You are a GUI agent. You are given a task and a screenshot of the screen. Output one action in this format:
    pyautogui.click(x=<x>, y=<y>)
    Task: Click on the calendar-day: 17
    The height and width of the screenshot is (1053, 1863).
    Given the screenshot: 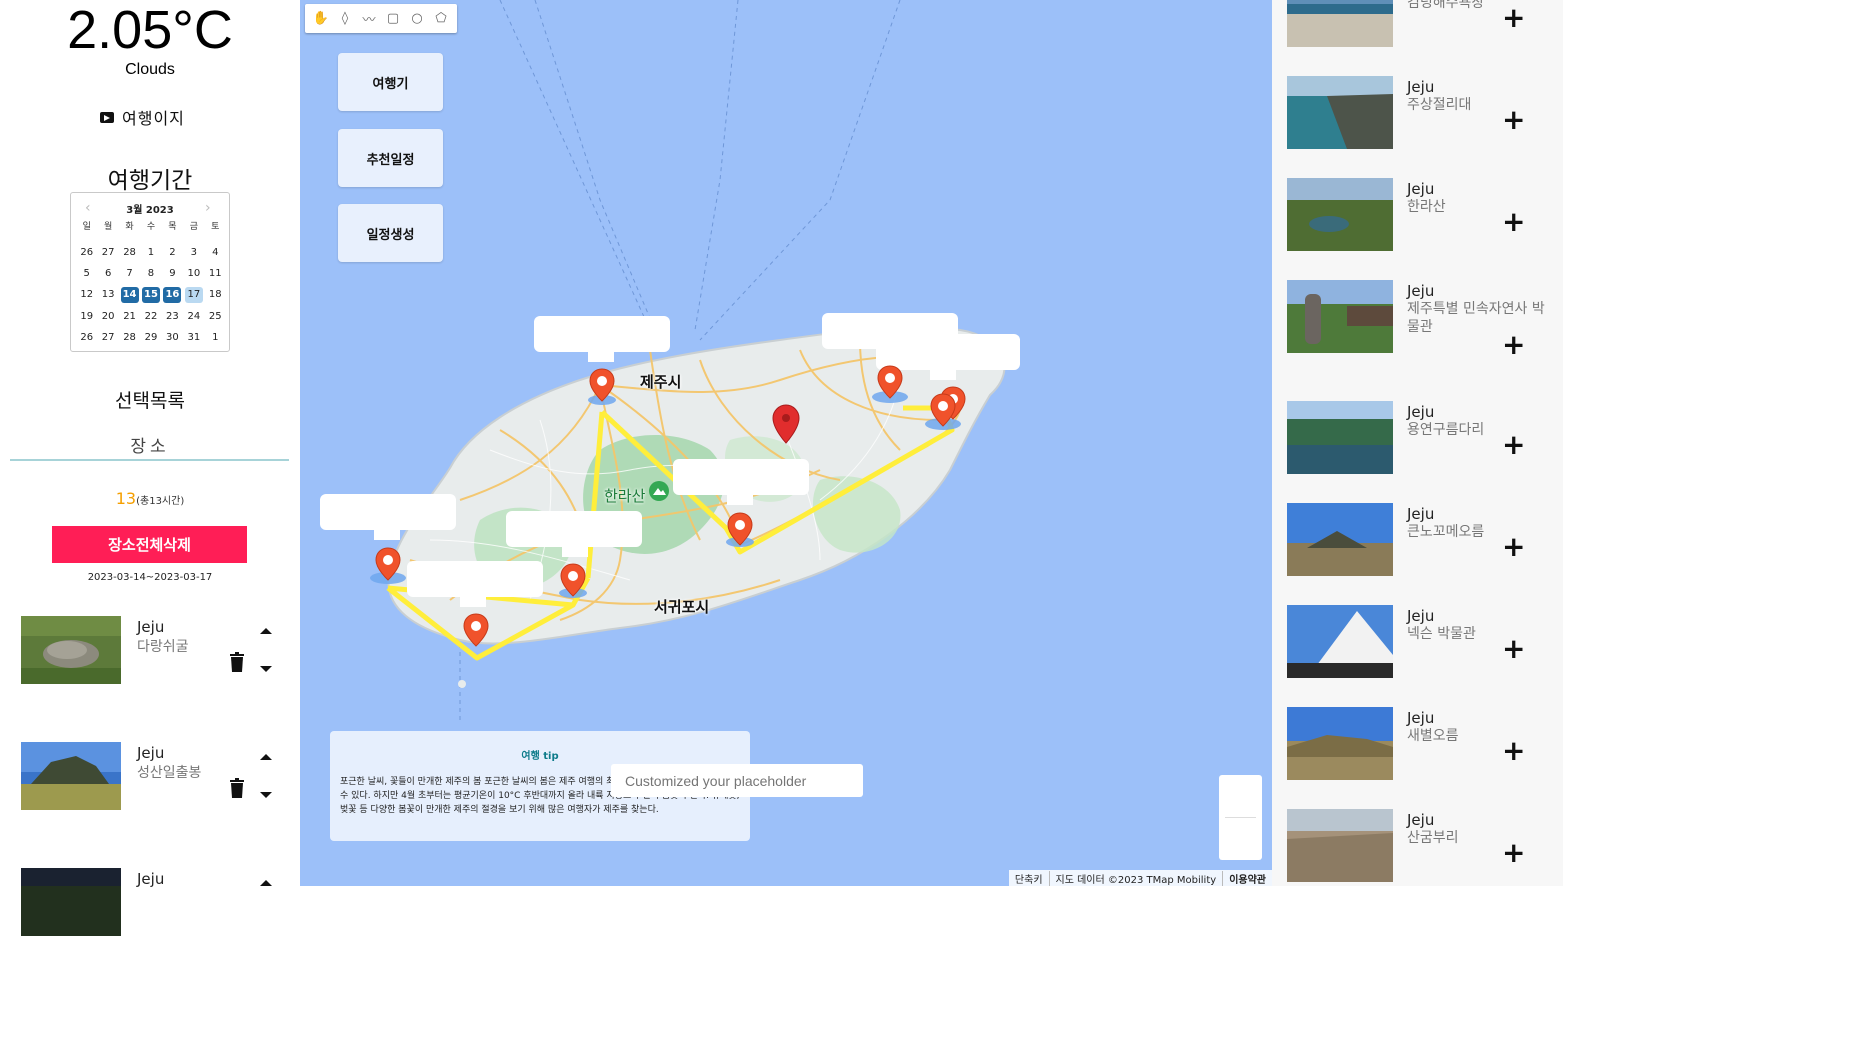 What is the action you would take?
    pyautogui.click(x=193, y=295)
    